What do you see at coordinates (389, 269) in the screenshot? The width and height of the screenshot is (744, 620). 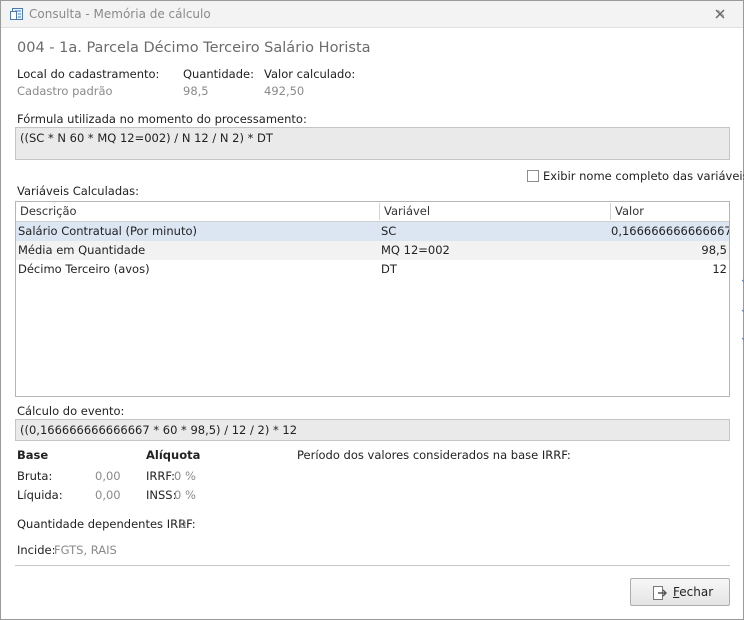 I see `cell-variavel: DT` at bounding box center [389, 269].